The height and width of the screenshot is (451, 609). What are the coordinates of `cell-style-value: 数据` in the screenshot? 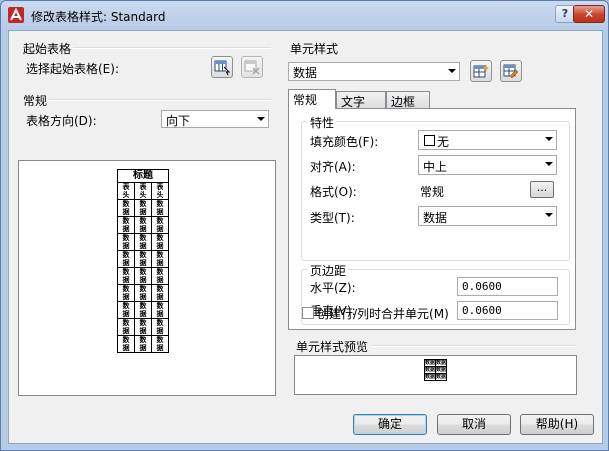 It's located at (305, 73).